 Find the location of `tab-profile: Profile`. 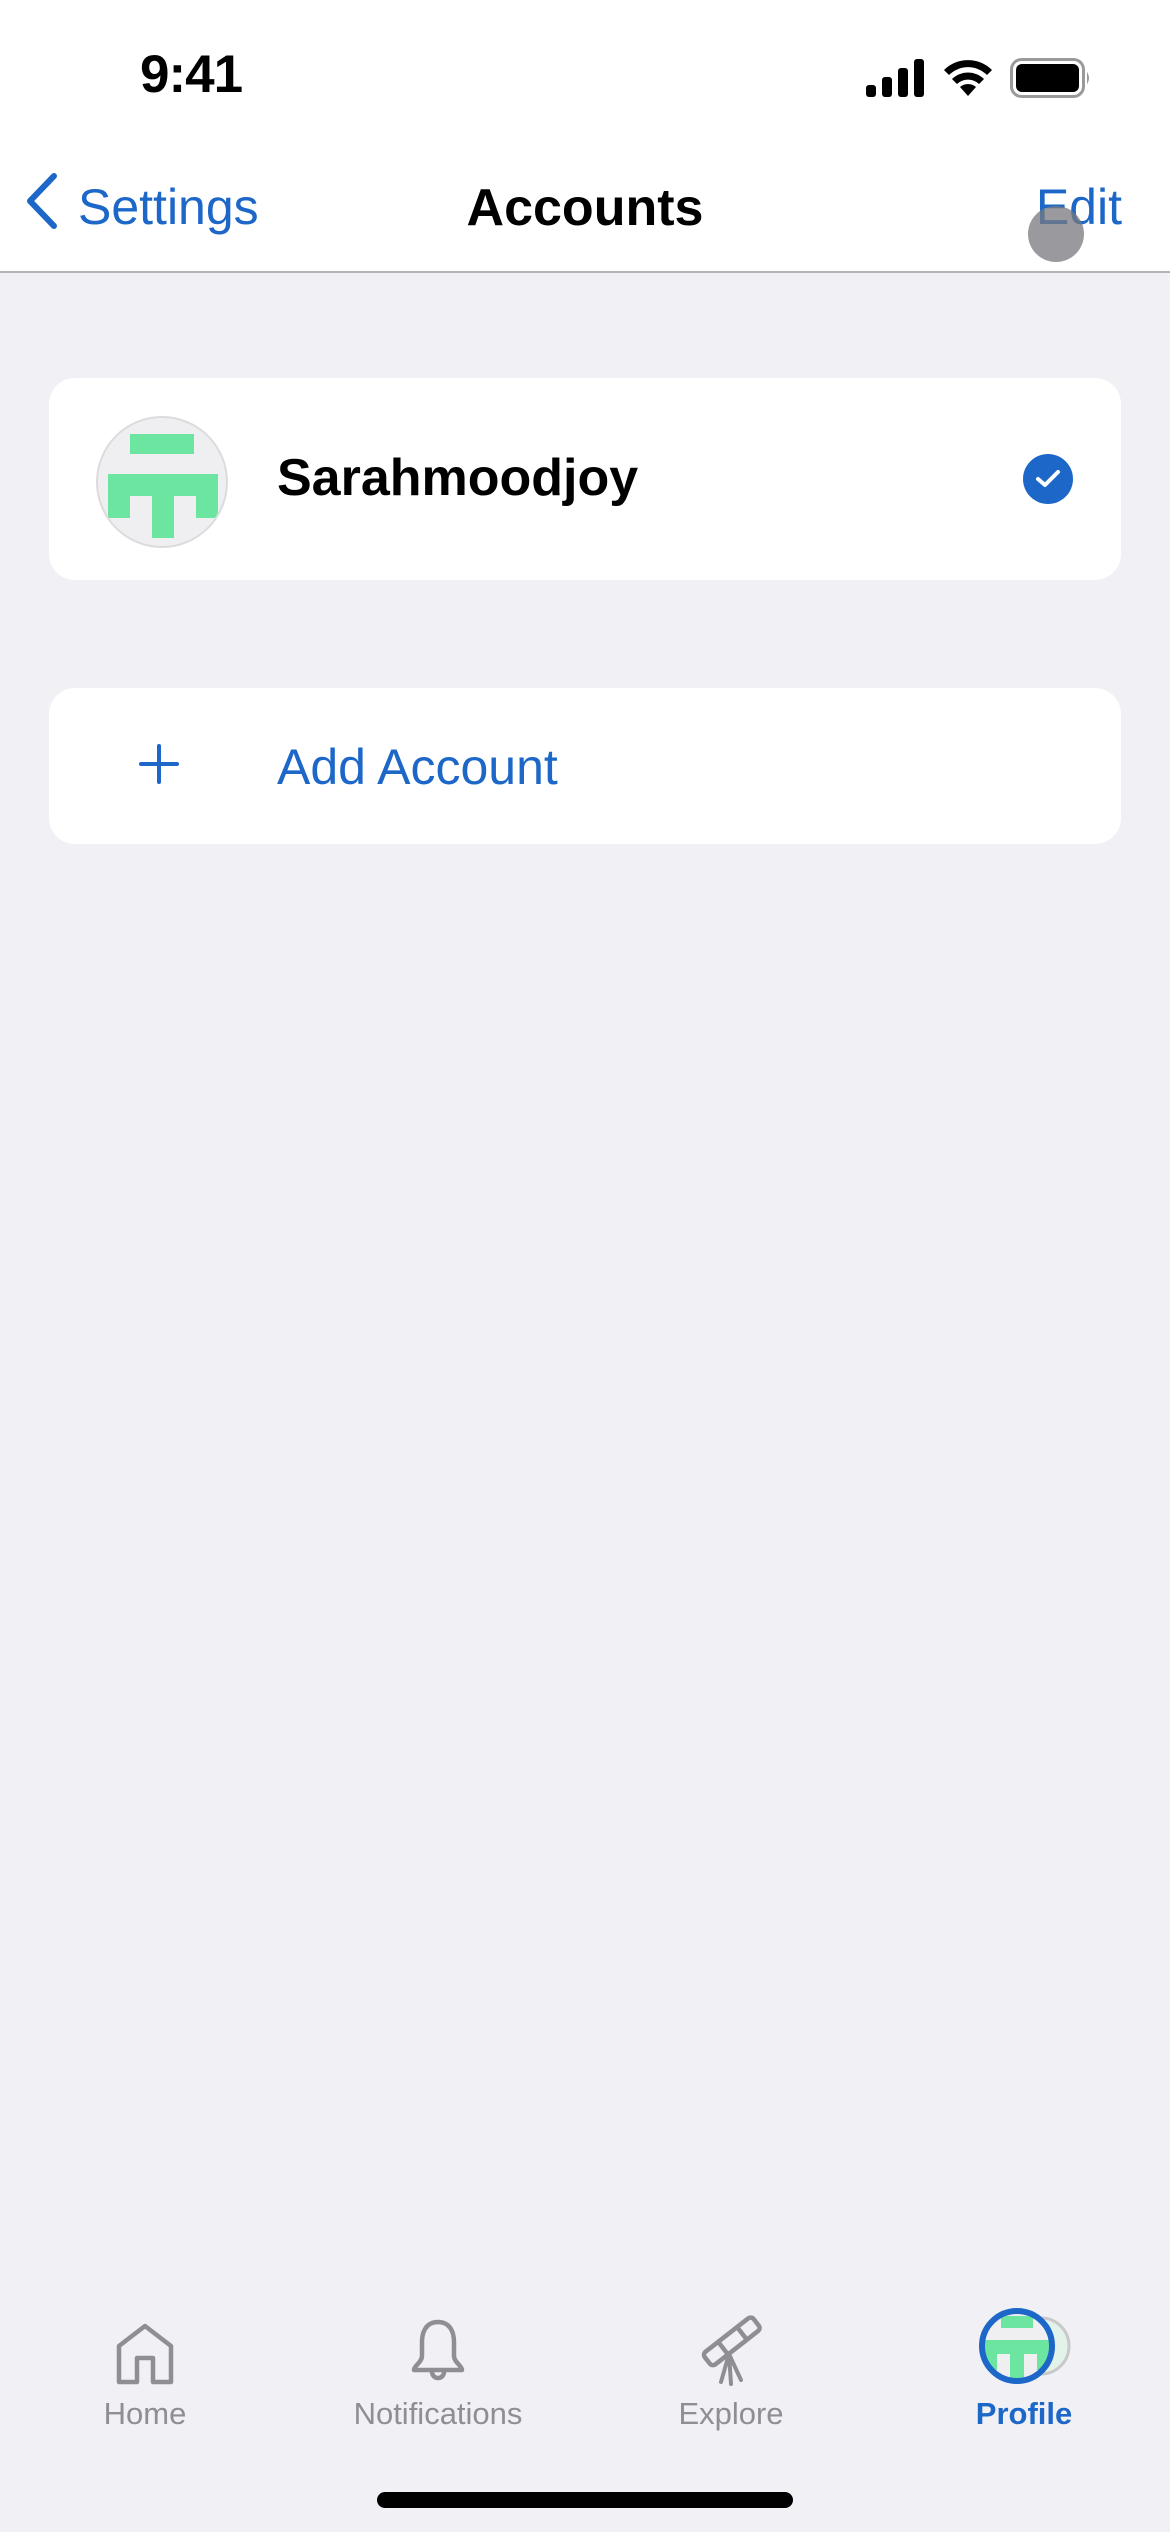

tab-profile: Profile is located at coordinates (1024, 2366).